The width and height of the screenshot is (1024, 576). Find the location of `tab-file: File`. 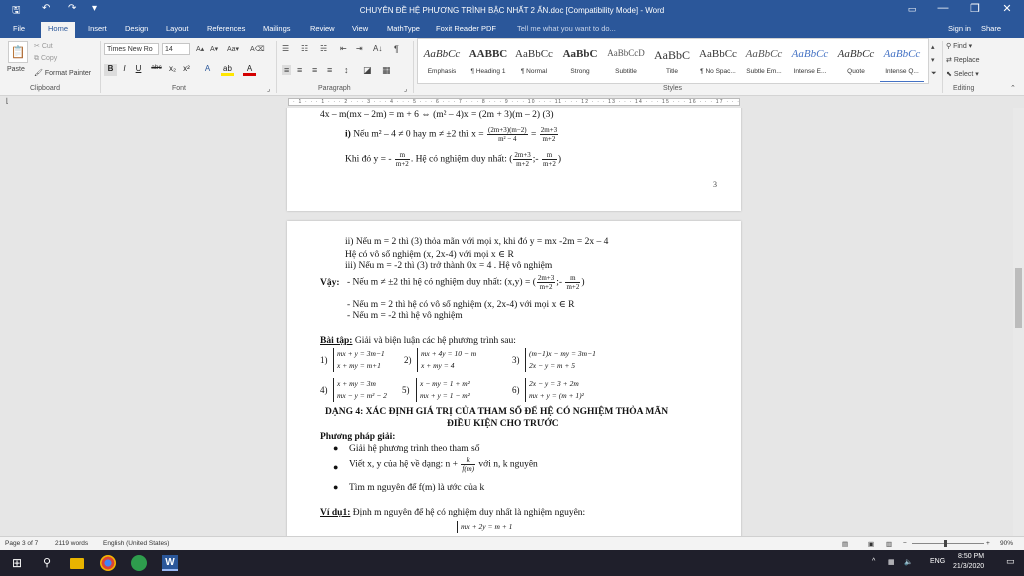

tab-file: File is located at coordinates (19, 28).